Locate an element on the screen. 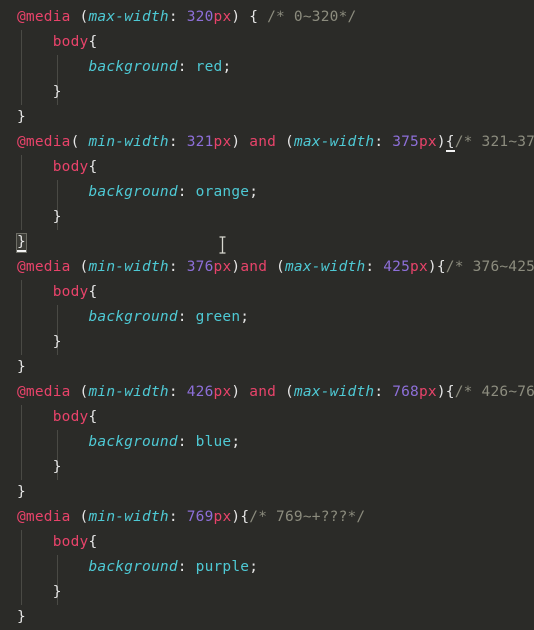 The image size is (534, 630). code-token: purple is located at coordinates (222, 567).